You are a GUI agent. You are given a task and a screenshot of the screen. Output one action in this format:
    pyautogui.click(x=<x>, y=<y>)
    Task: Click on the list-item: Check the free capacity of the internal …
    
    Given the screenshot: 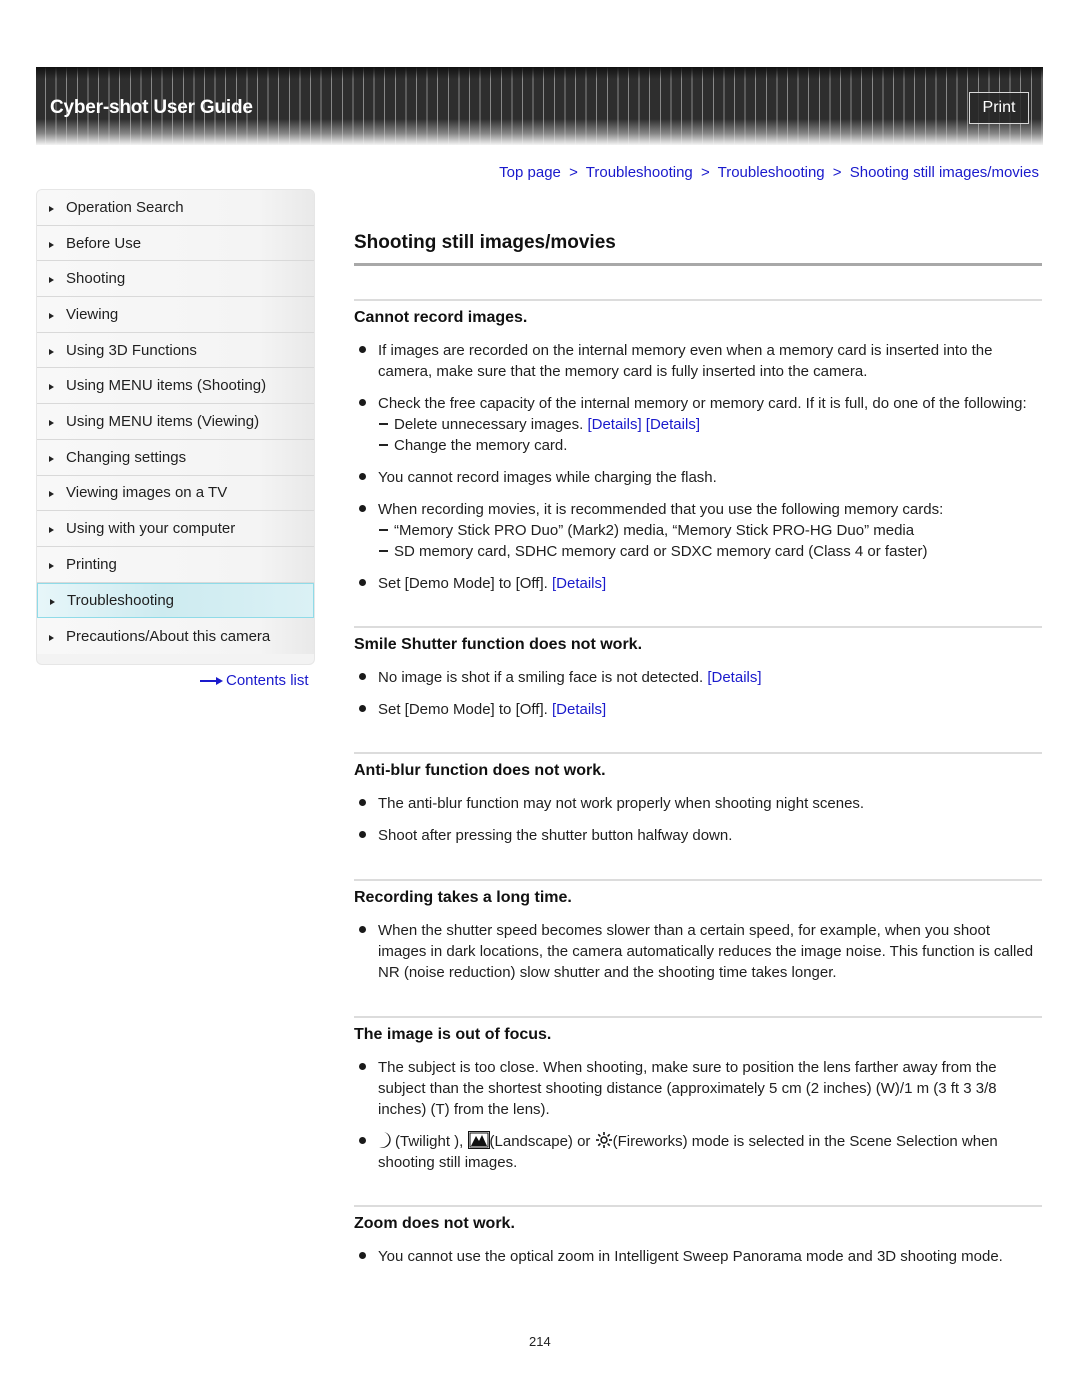 What is the action you would take?
    pyautogui.click(x=698, y=424)
    